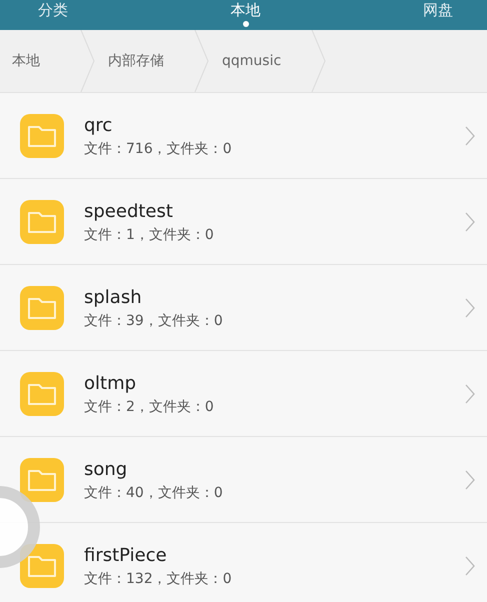 The image size is (487, 602). What do you see at coordinates (245, 15) in the screenshot?
I see `tab: 本地` at bounding box center [245, 15].